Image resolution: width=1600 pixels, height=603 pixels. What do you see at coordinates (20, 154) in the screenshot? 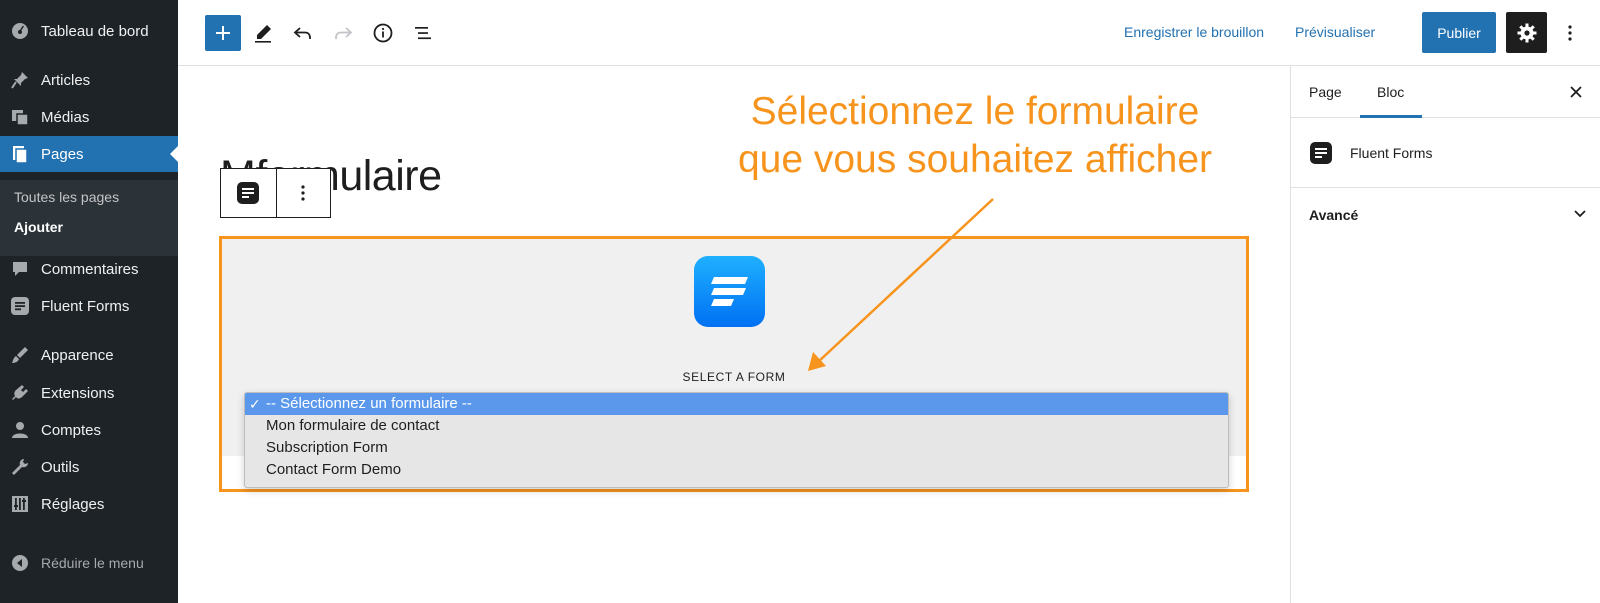
I see `pages-icon` at bounding box center [20, 154].